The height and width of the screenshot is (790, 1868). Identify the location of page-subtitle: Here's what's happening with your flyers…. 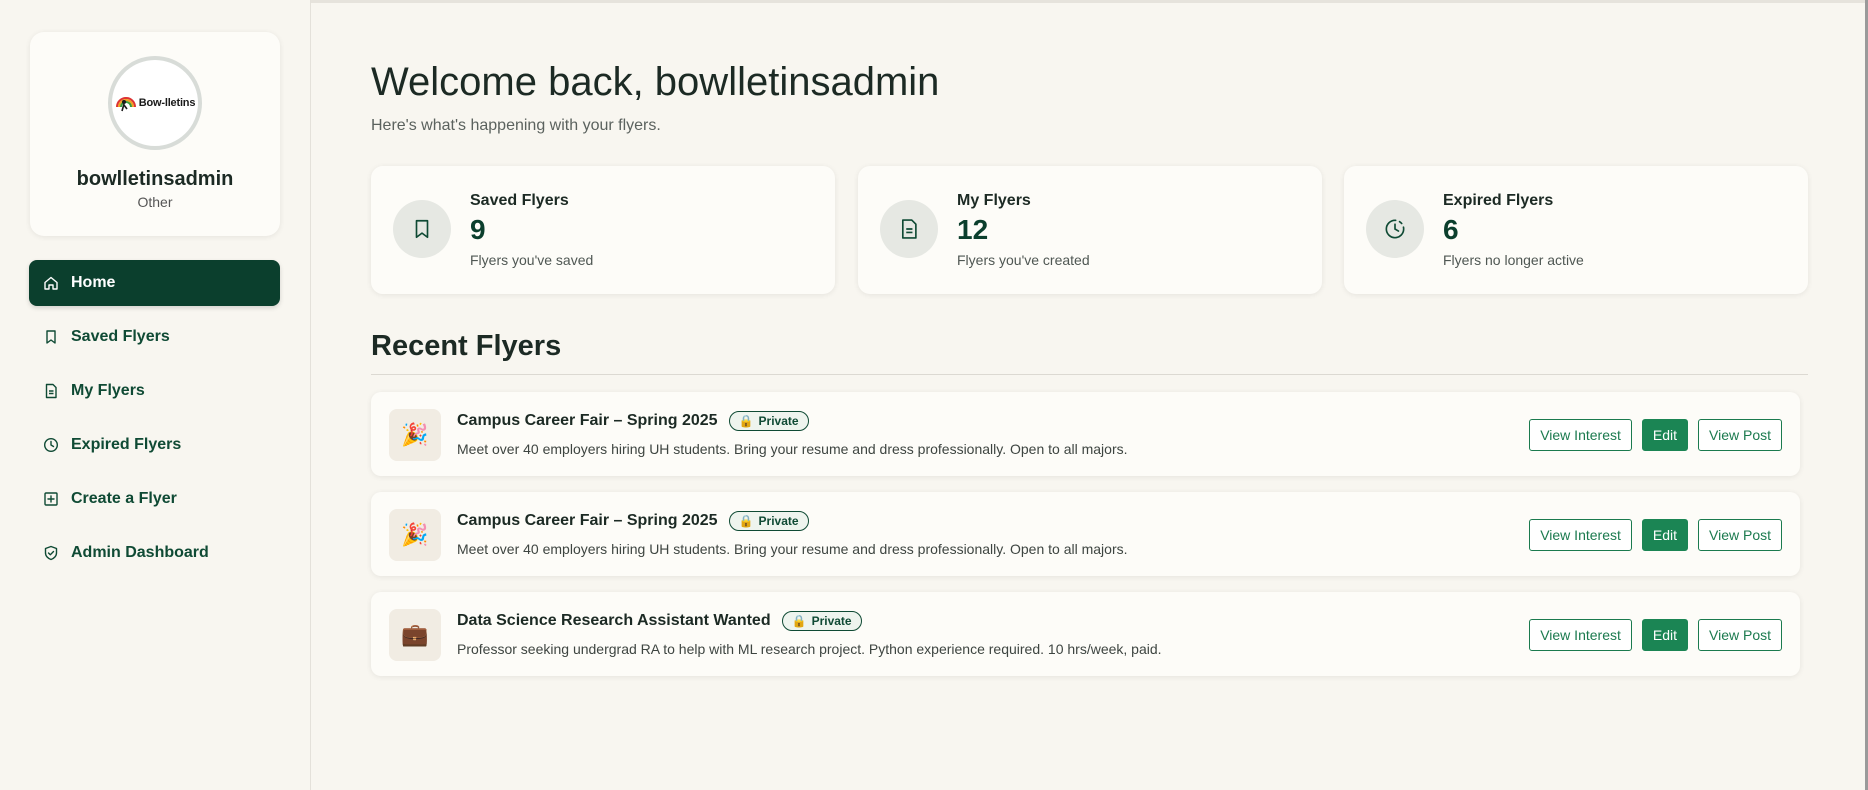
(516, 125).